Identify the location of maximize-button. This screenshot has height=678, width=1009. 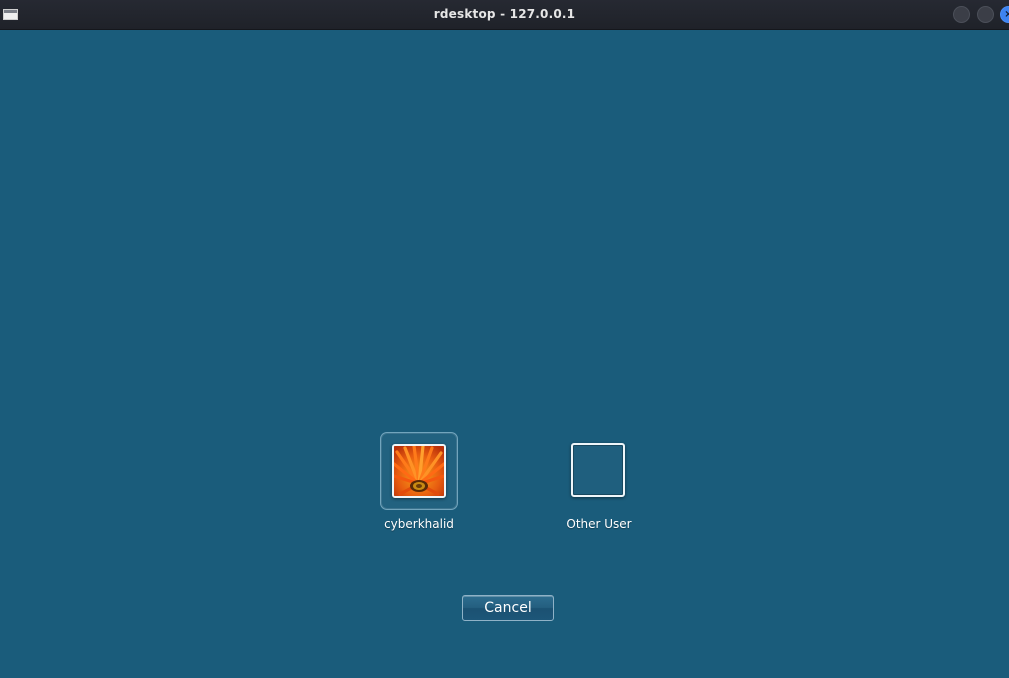
(985, 14).